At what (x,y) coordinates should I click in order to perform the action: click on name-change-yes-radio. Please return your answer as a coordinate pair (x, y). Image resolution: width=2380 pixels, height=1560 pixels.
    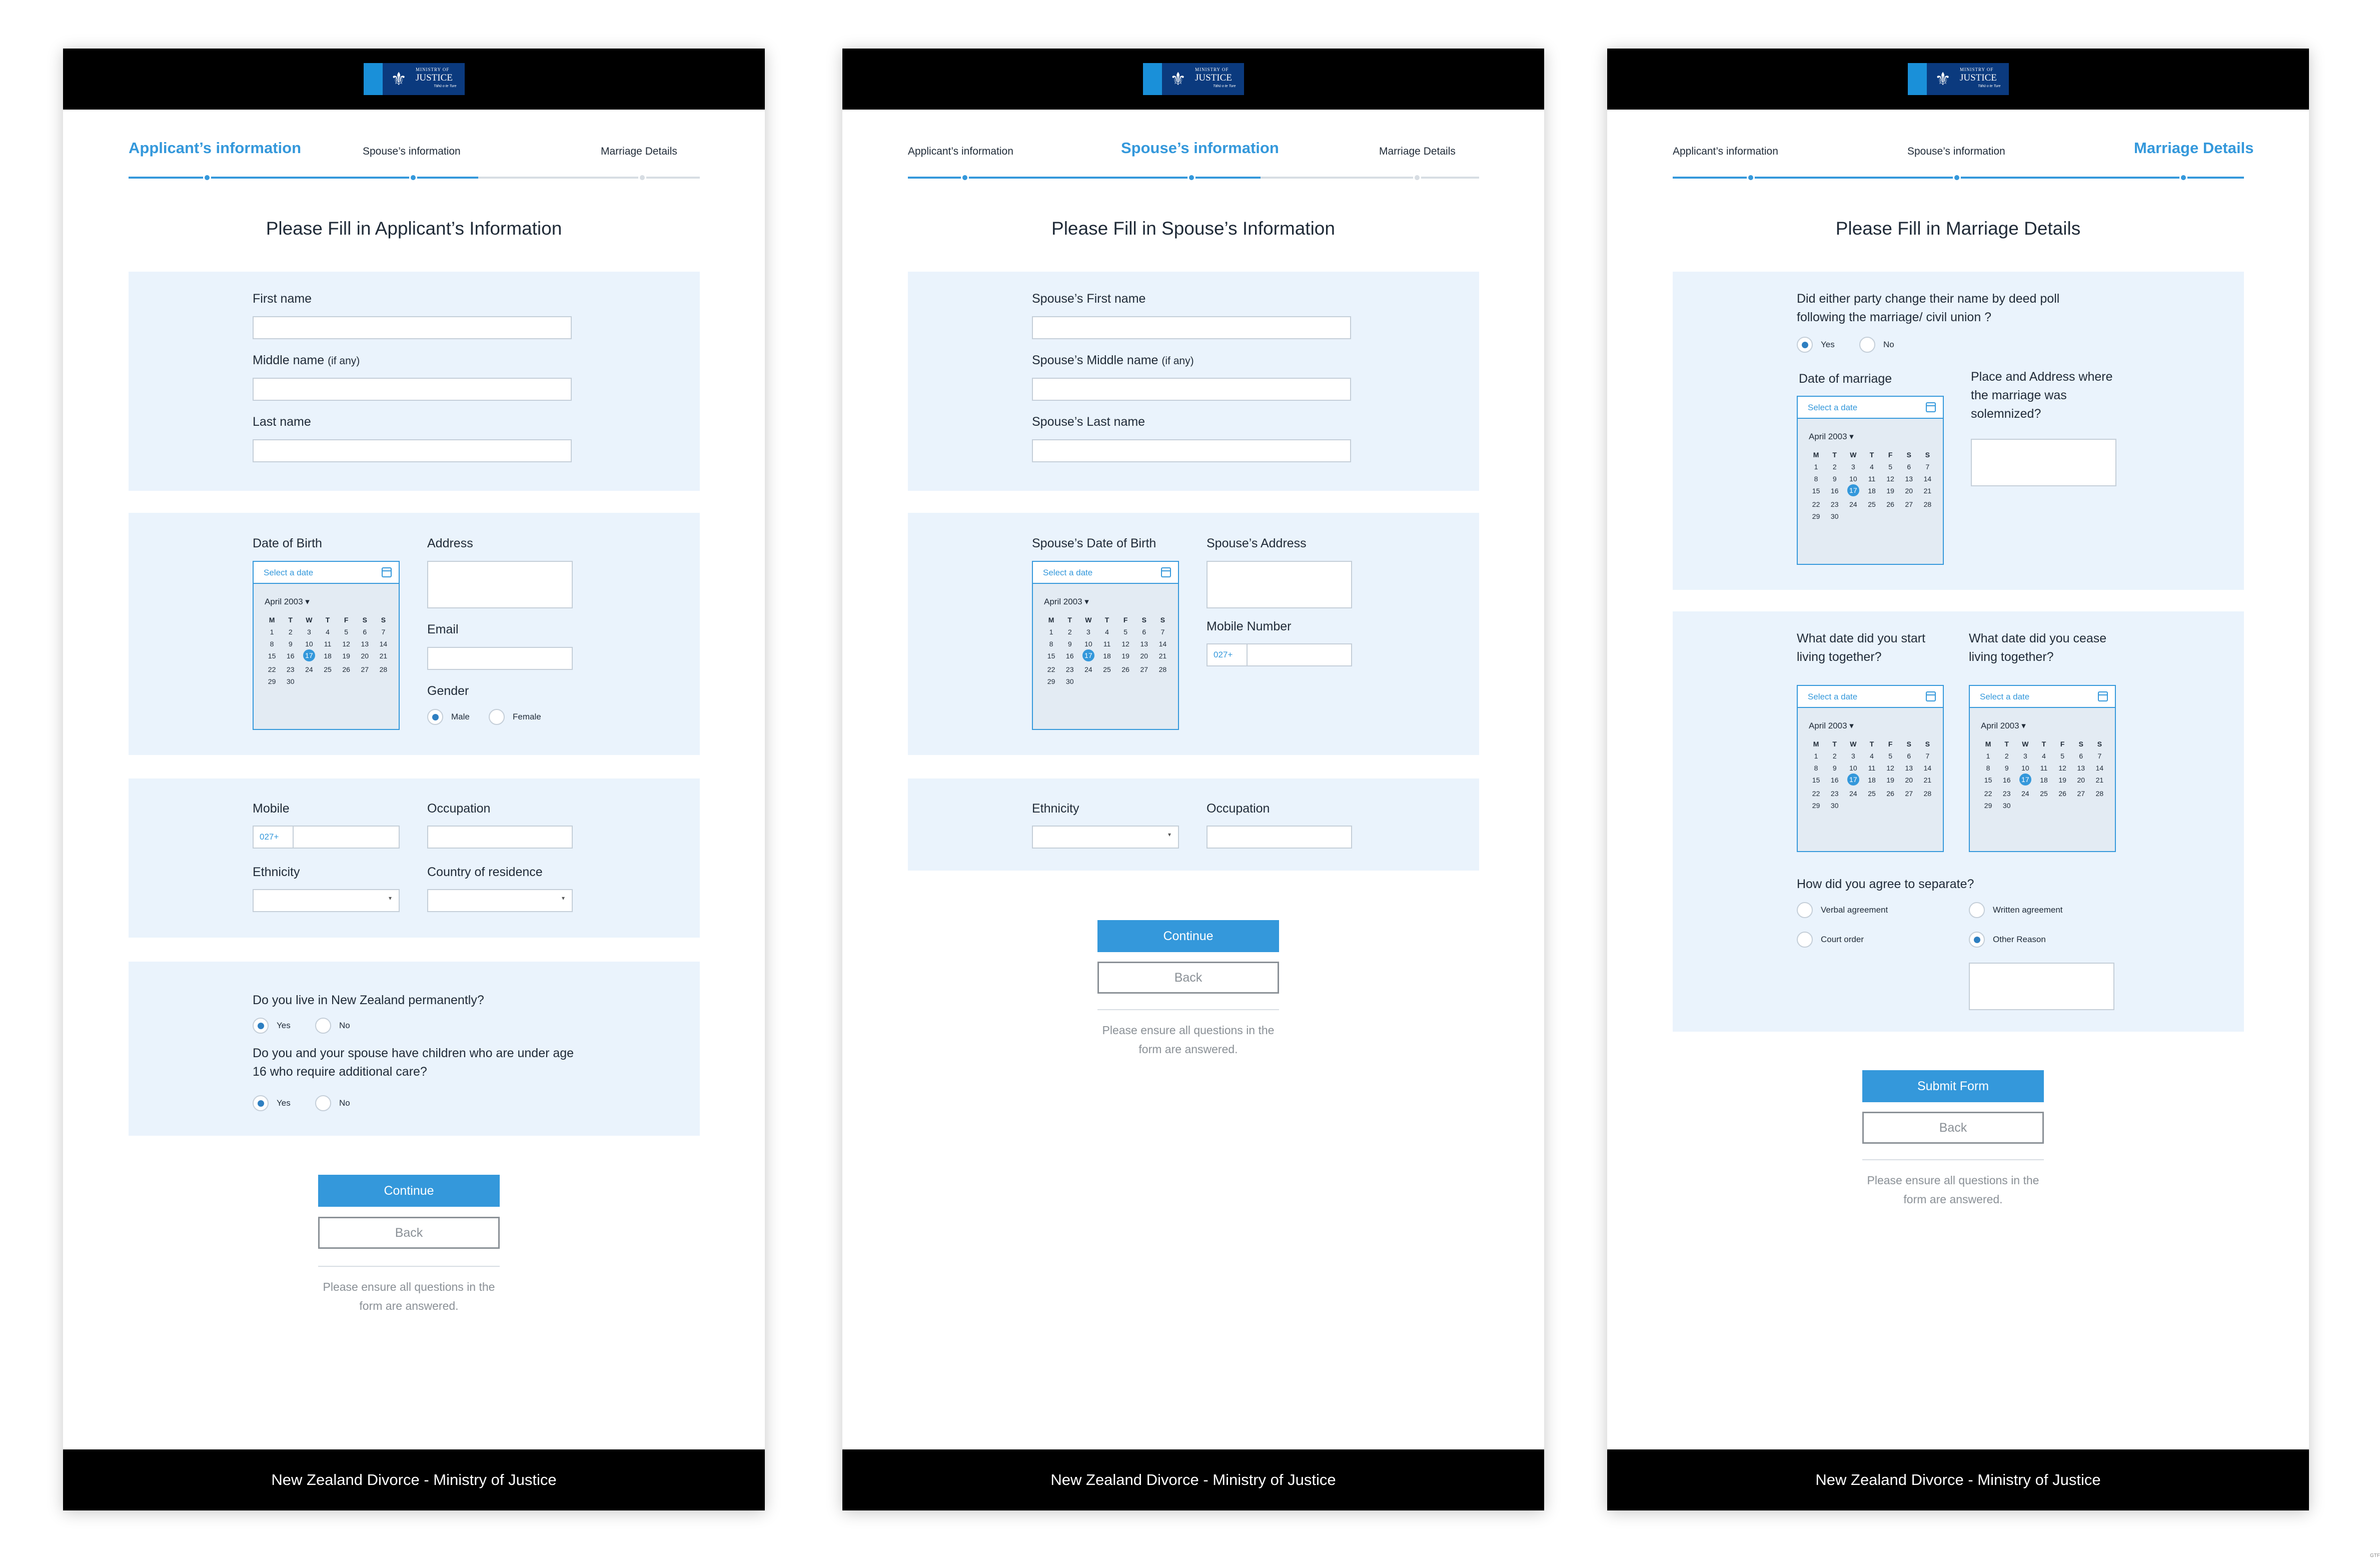
    Looking at the image, I should click on (1805, 345).